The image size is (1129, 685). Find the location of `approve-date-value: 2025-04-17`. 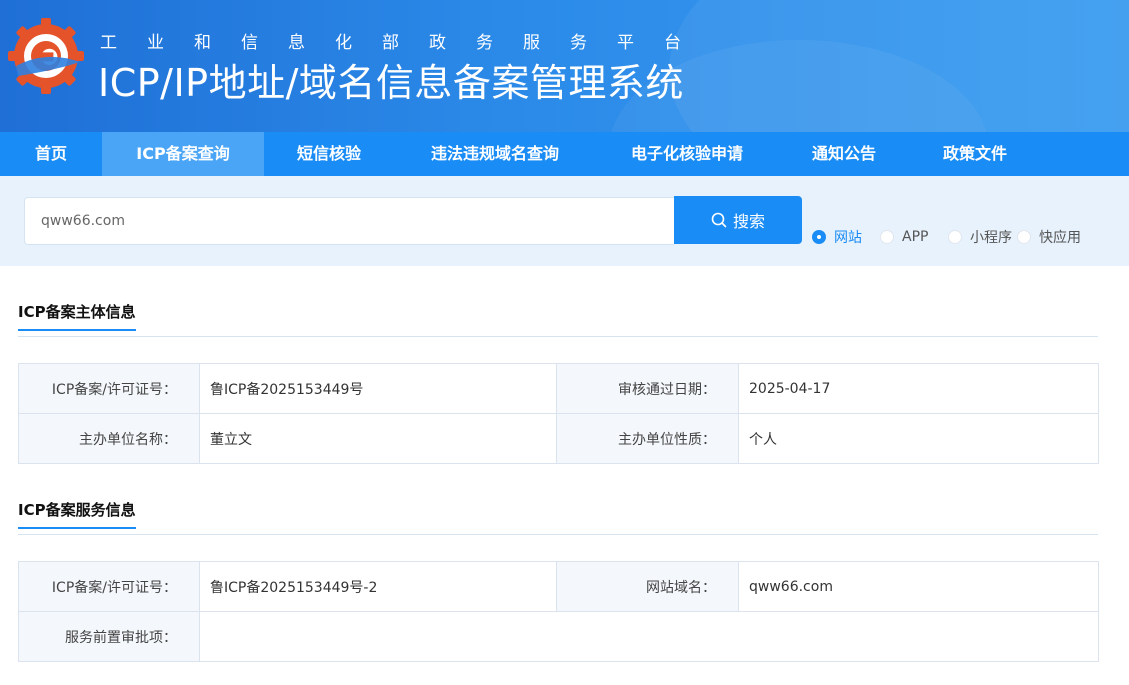

approve-date-value: 2025-04-17 is located at coordinates (918, 388).